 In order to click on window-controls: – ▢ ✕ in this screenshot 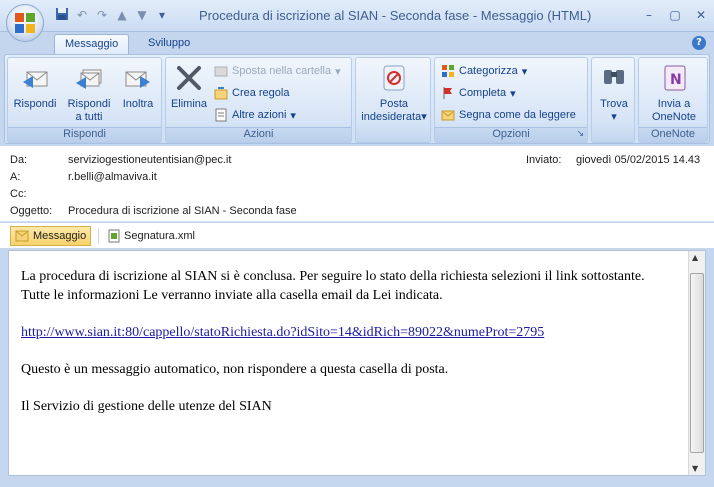, I will do `click(675, 15)`.